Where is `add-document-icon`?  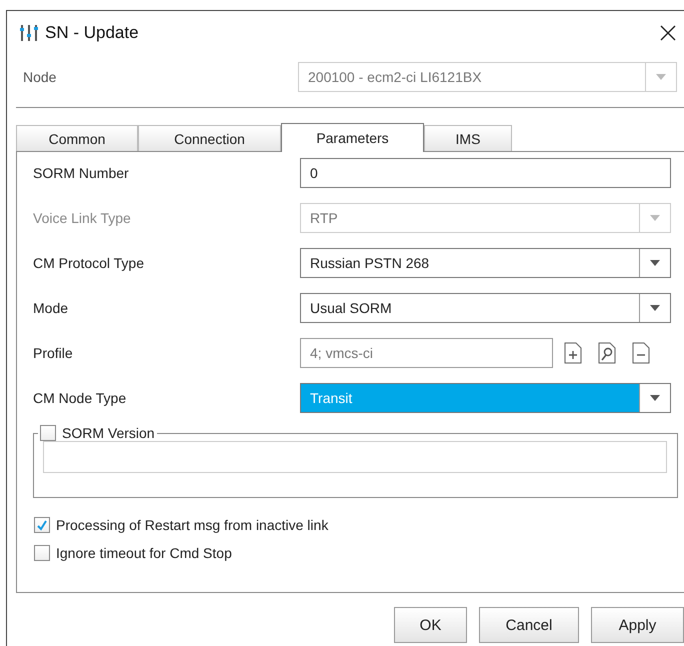 add-document-icon is located at coordinates (573, 353).